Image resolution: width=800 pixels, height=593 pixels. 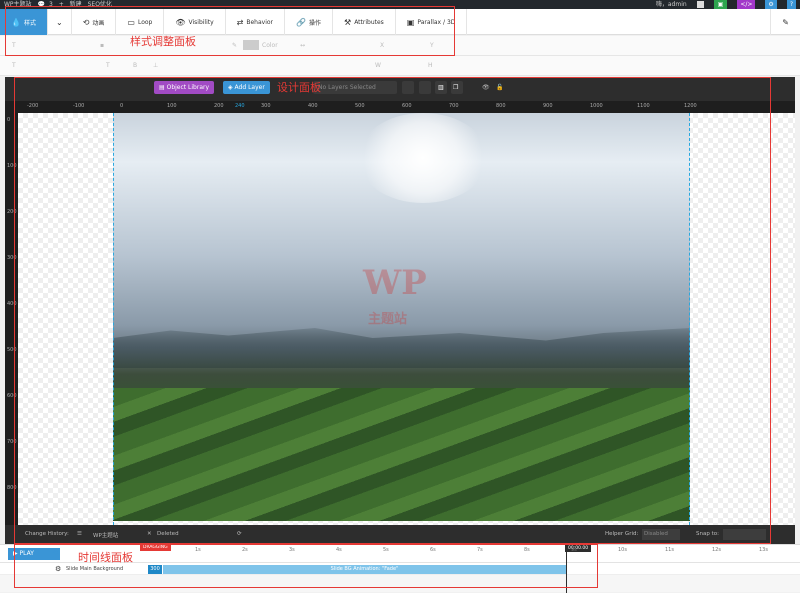 I want to click on help-icon: ?, so click(x=791, y=4).